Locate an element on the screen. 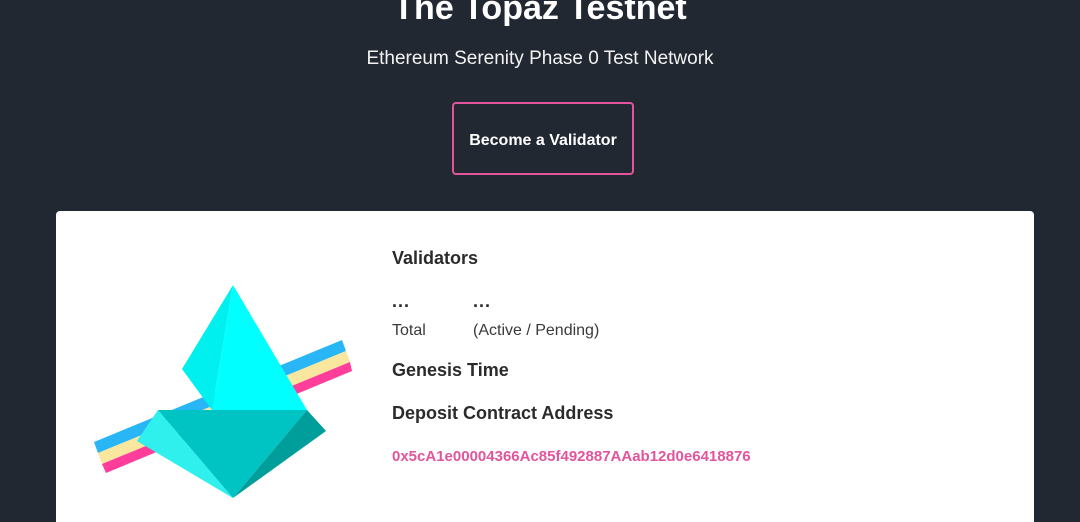 This screenshot has height=522, width=1080. page-title: The Topaz Testnet is located at coordinates (540, 13).